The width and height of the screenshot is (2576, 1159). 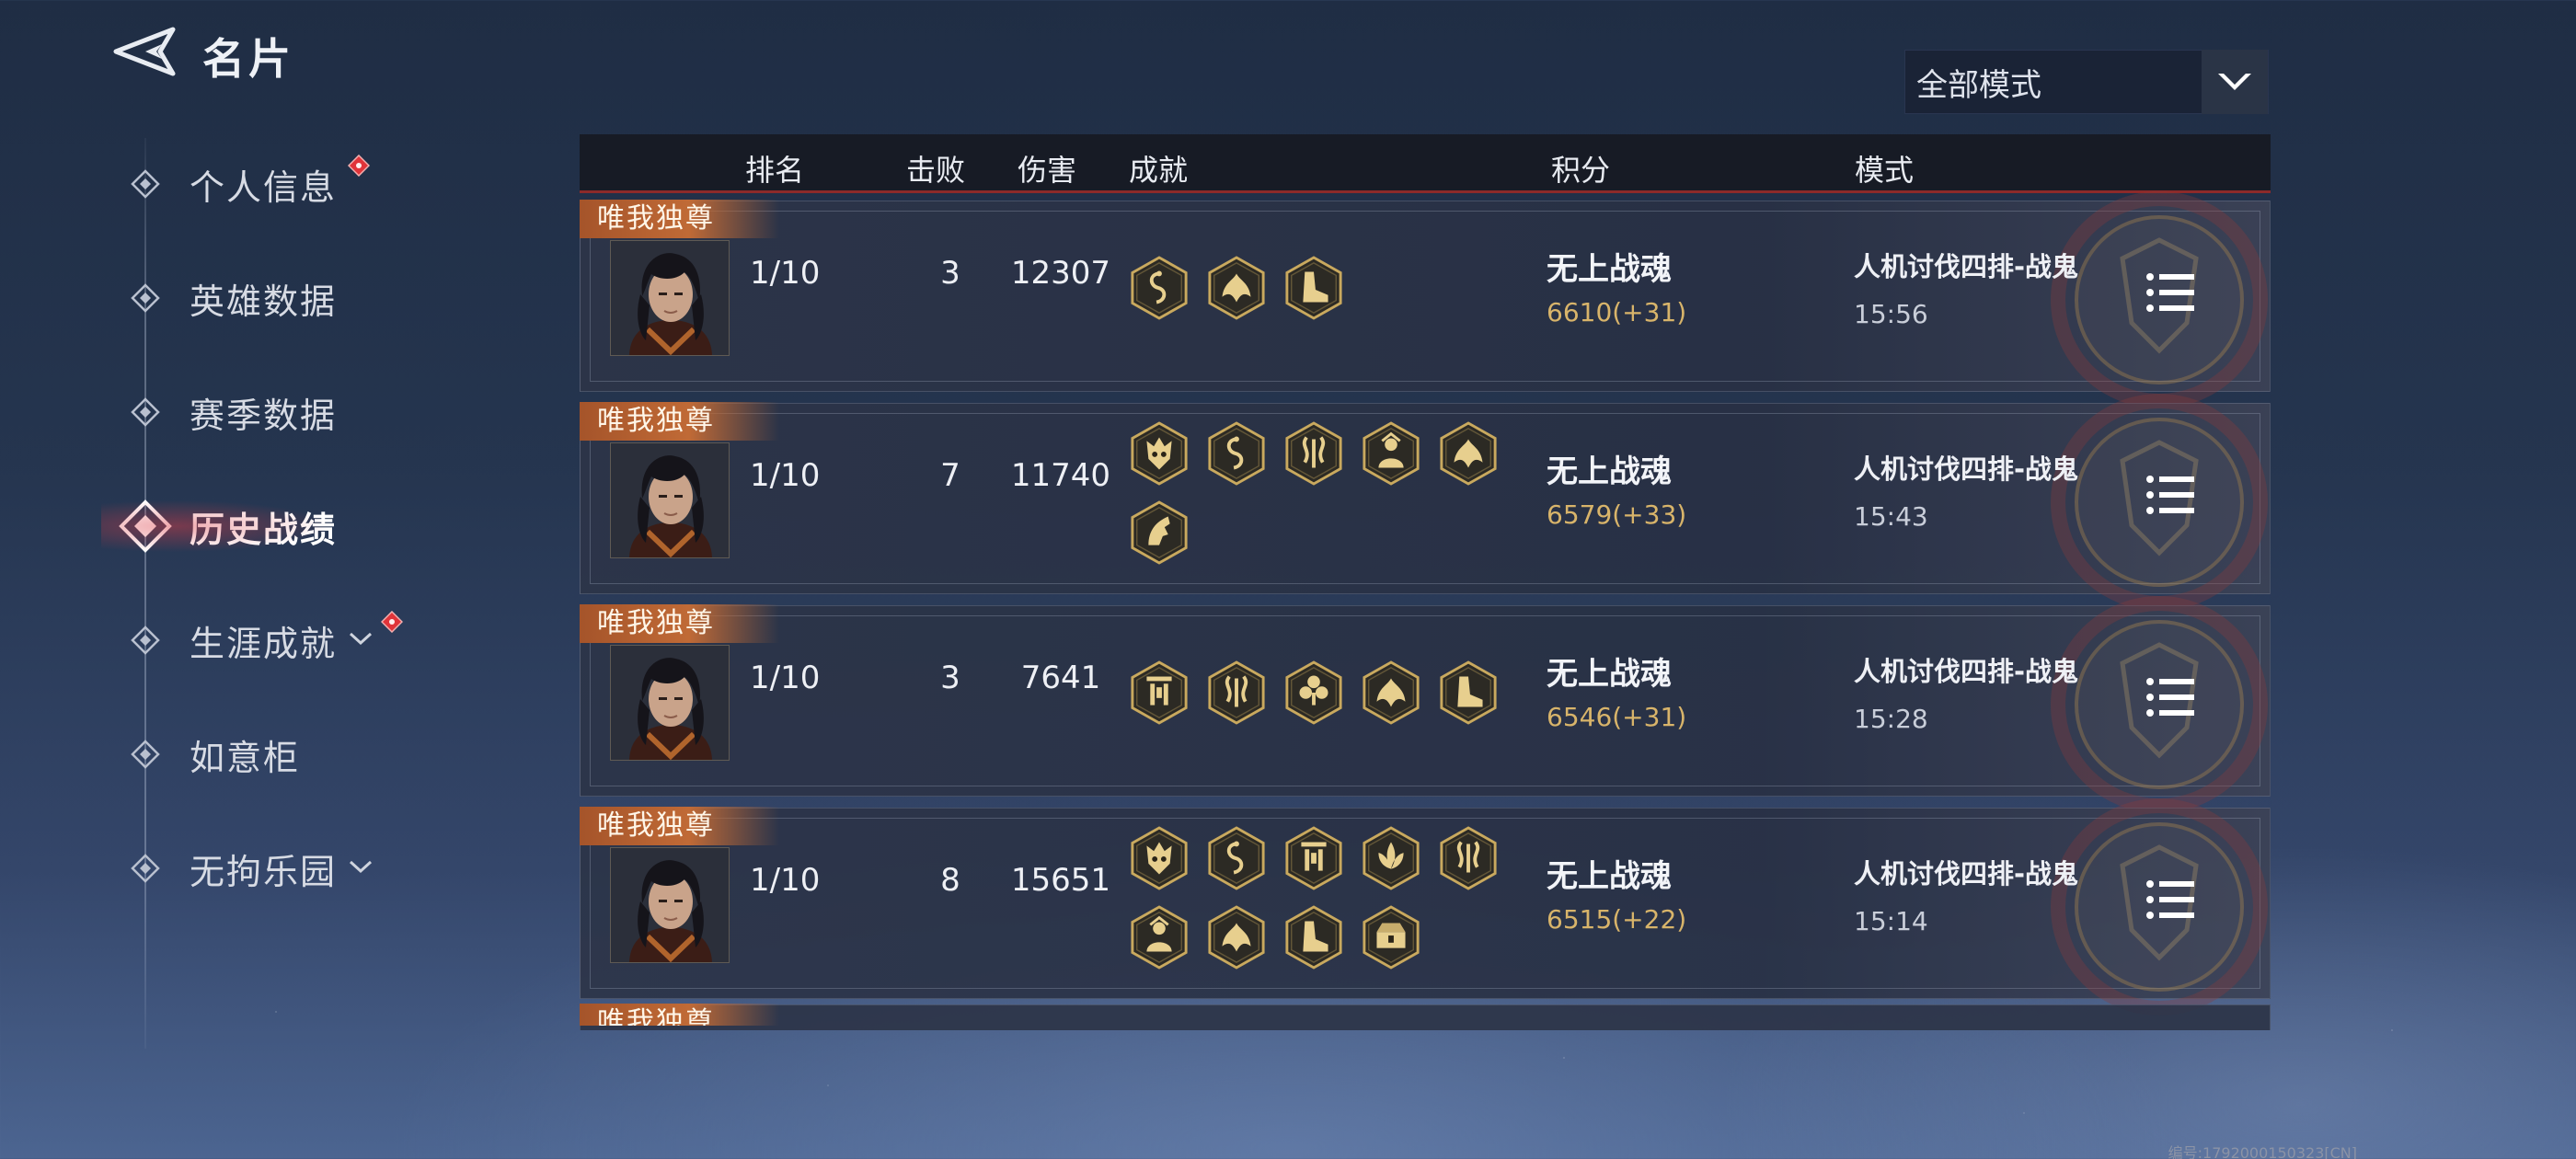 What do you see at coordinates (264, 301) in the screenshot?
I see `sidebar-item-label: 英雄数据` at bounding box center [264, 301].